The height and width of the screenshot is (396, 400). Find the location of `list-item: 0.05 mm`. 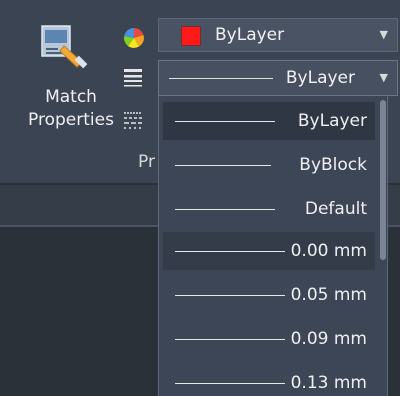

list-item: 0.05 mm is located at coordinates (269, 295).